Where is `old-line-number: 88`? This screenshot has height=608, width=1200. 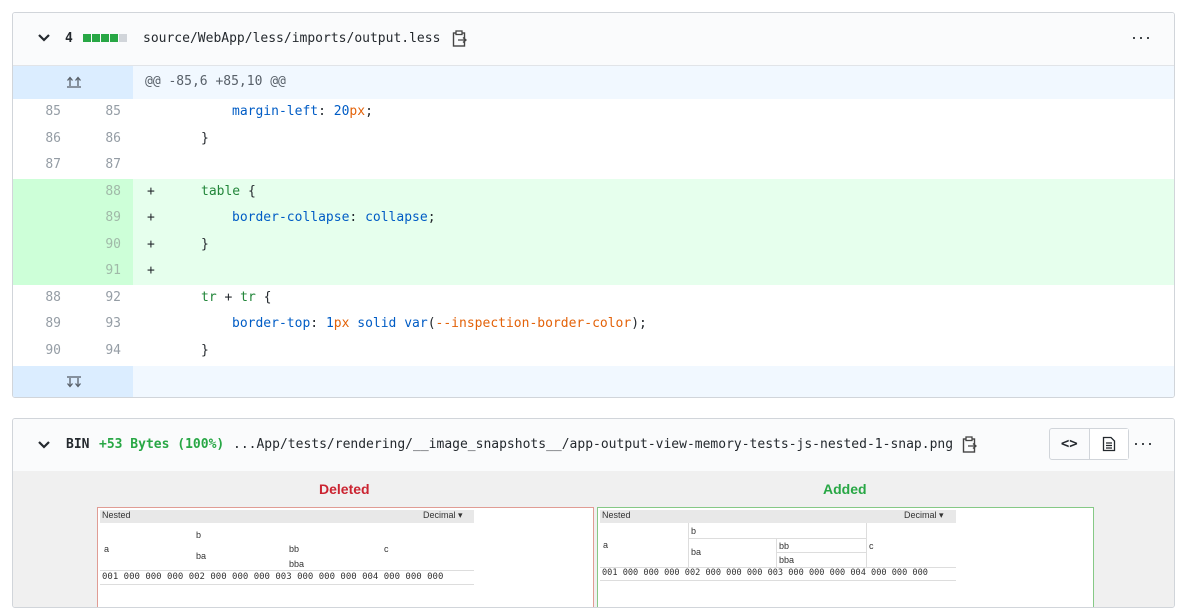
old-line-number: 88 is located at coordinates (46, 297).